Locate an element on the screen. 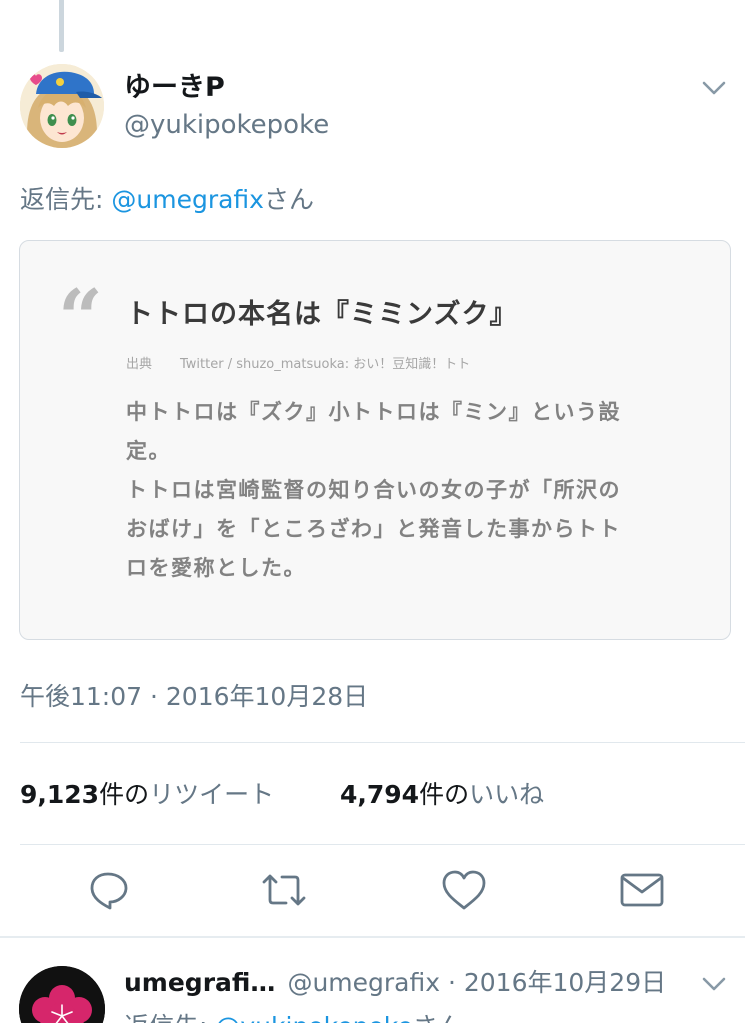  plum-blossom-logo-icon is located at coordinates (62, 994).